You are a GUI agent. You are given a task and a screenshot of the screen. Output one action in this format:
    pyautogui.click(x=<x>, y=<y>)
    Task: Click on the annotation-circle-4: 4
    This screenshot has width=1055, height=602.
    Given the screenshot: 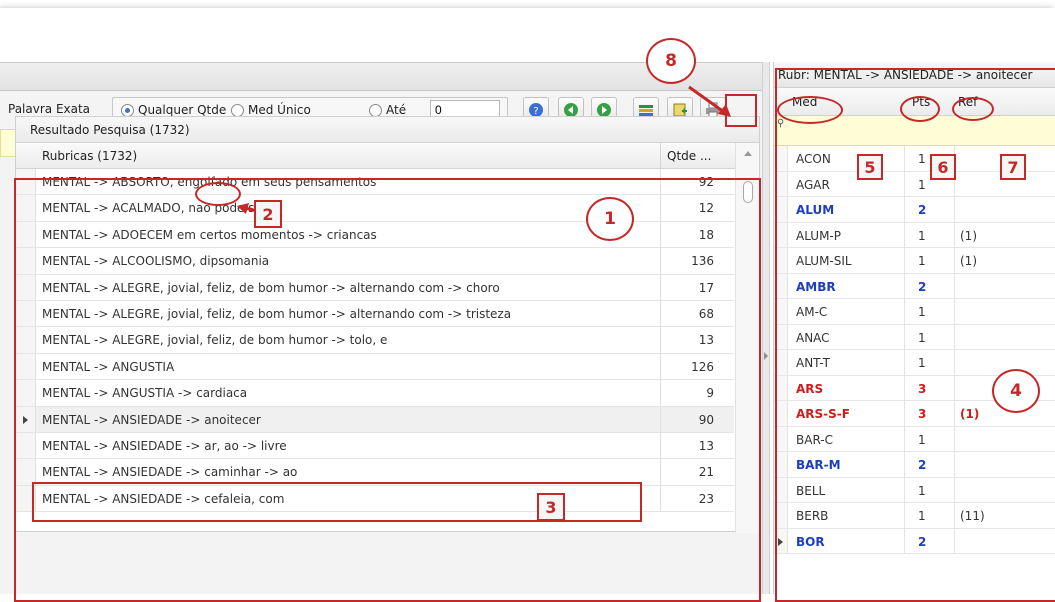 What is the action you would take?
    pyautogui.click(x=1016, y=391)
    